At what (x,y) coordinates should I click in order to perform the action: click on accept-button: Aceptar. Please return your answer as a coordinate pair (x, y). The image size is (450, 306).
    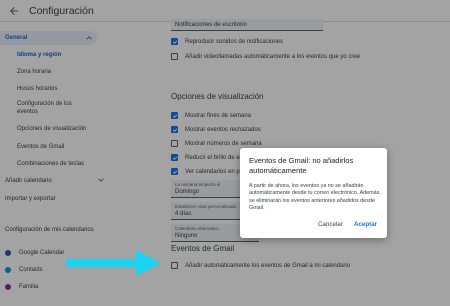
    Looking at the image, I should click on (365, 224).